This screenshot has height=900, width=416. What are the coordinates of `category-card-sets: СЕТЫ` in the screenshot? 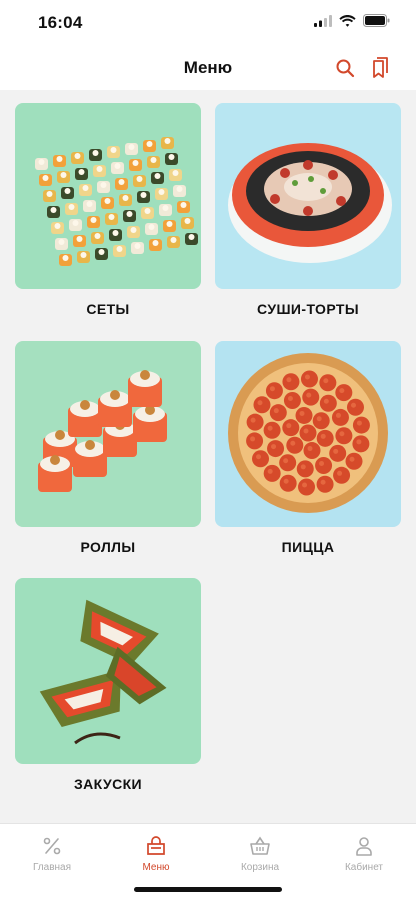 It's located at (108, 210).